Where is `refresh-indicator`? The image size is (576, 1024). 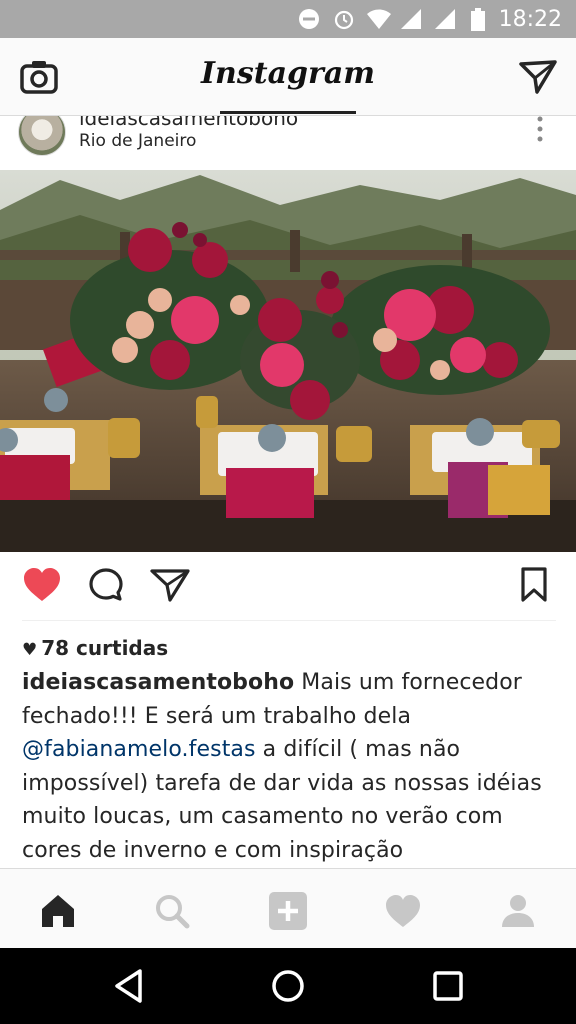
refresh-indicator is located at coordinates (288, 112).